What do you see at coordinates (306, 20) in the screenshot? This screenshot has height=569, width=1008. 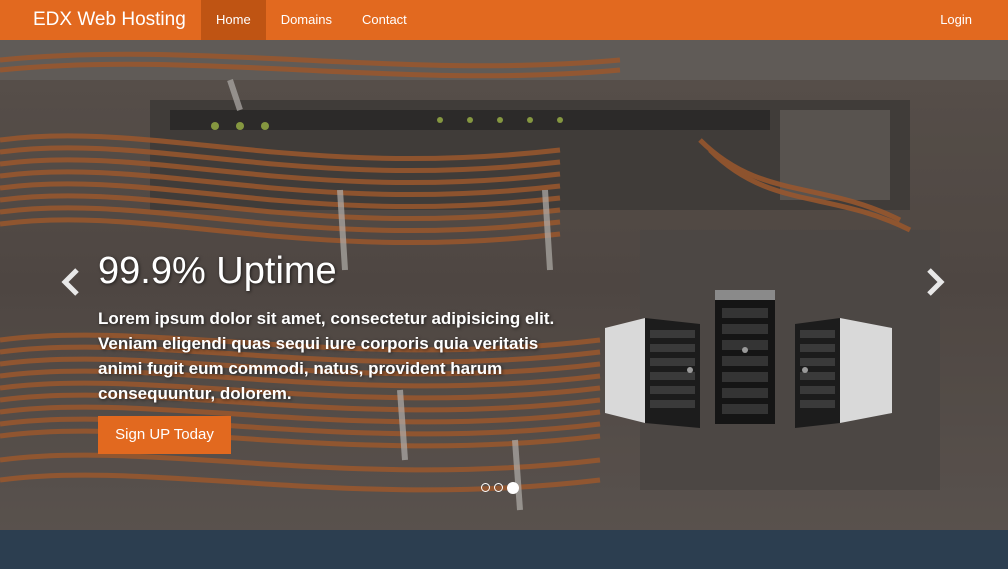 I see `nav-item-domains: Domains` at bounding box center [306, 20].